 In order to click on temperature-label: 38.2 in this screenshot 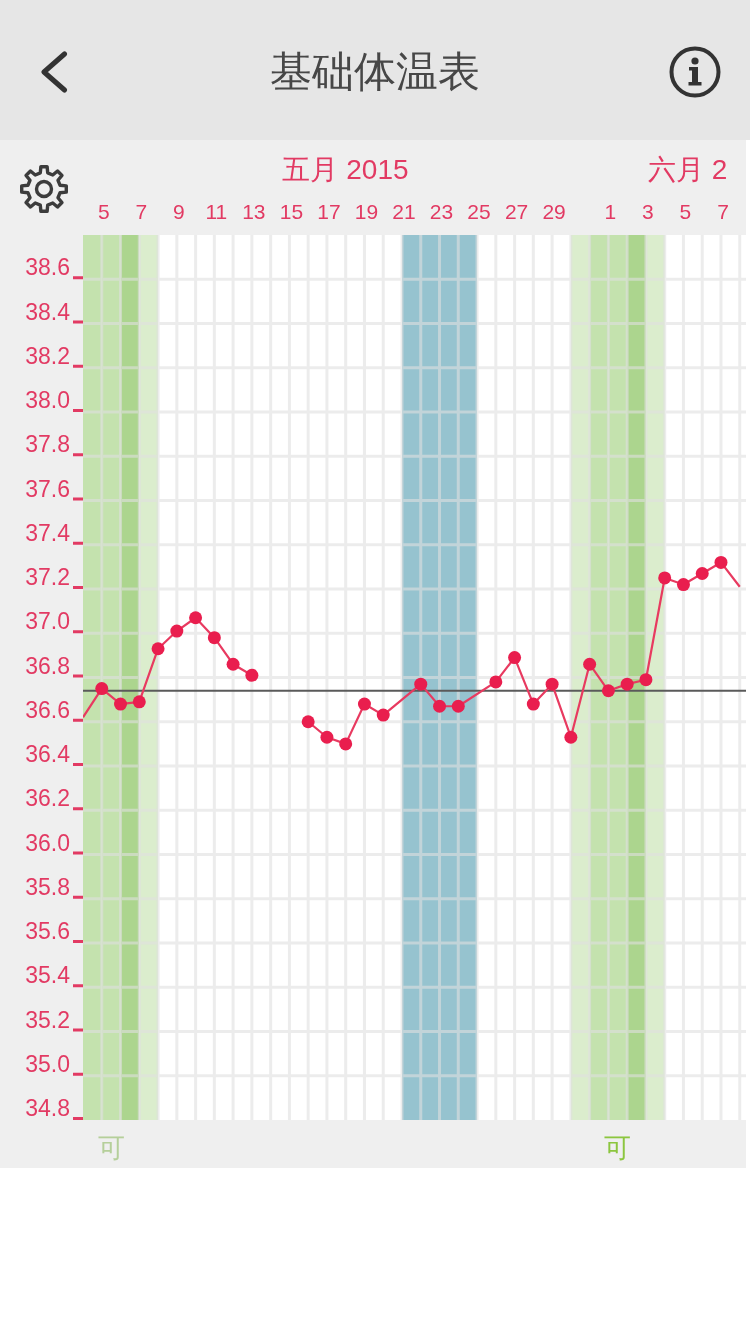, I will do `click(47, 355)`.